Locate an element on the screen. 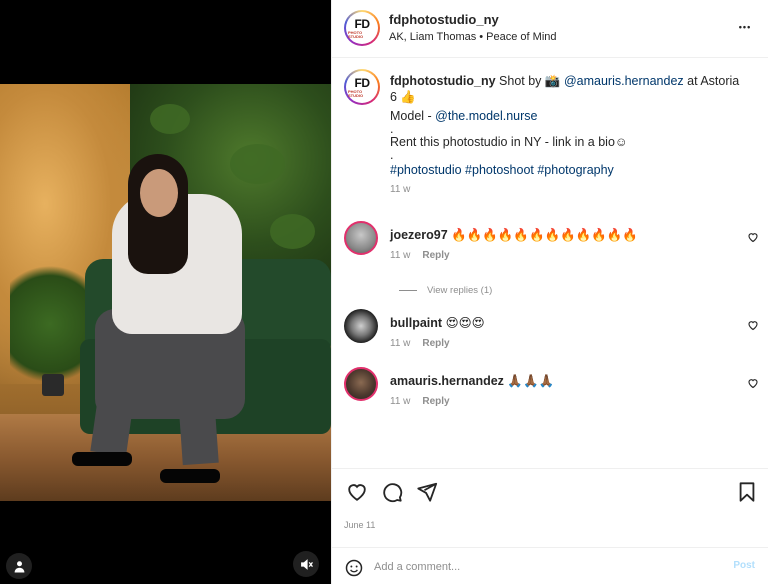 The image size is (768, 584). more-options-button: ••• is located at coordinates (745, 27).